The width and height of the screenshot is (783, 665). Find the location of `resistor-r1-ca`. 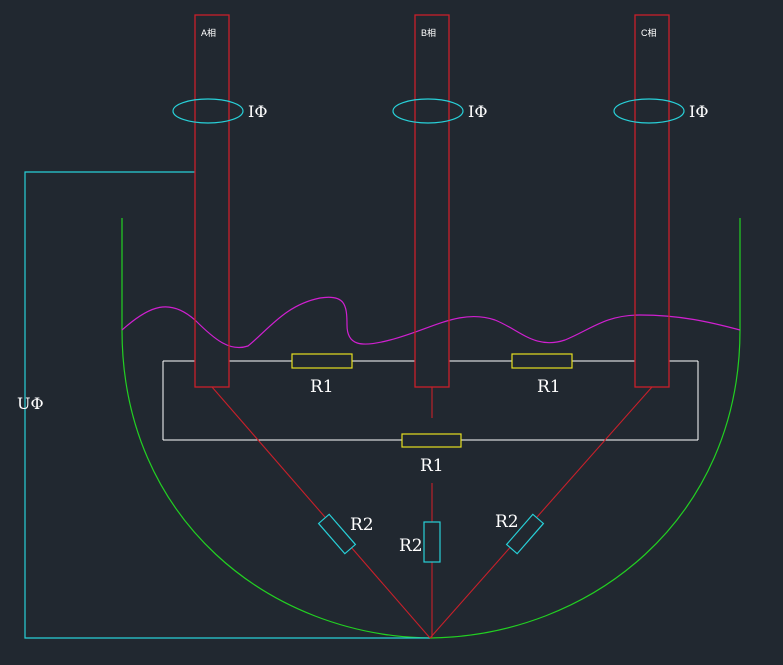

resistor-r1-ca is located at coordinates (431, 440).